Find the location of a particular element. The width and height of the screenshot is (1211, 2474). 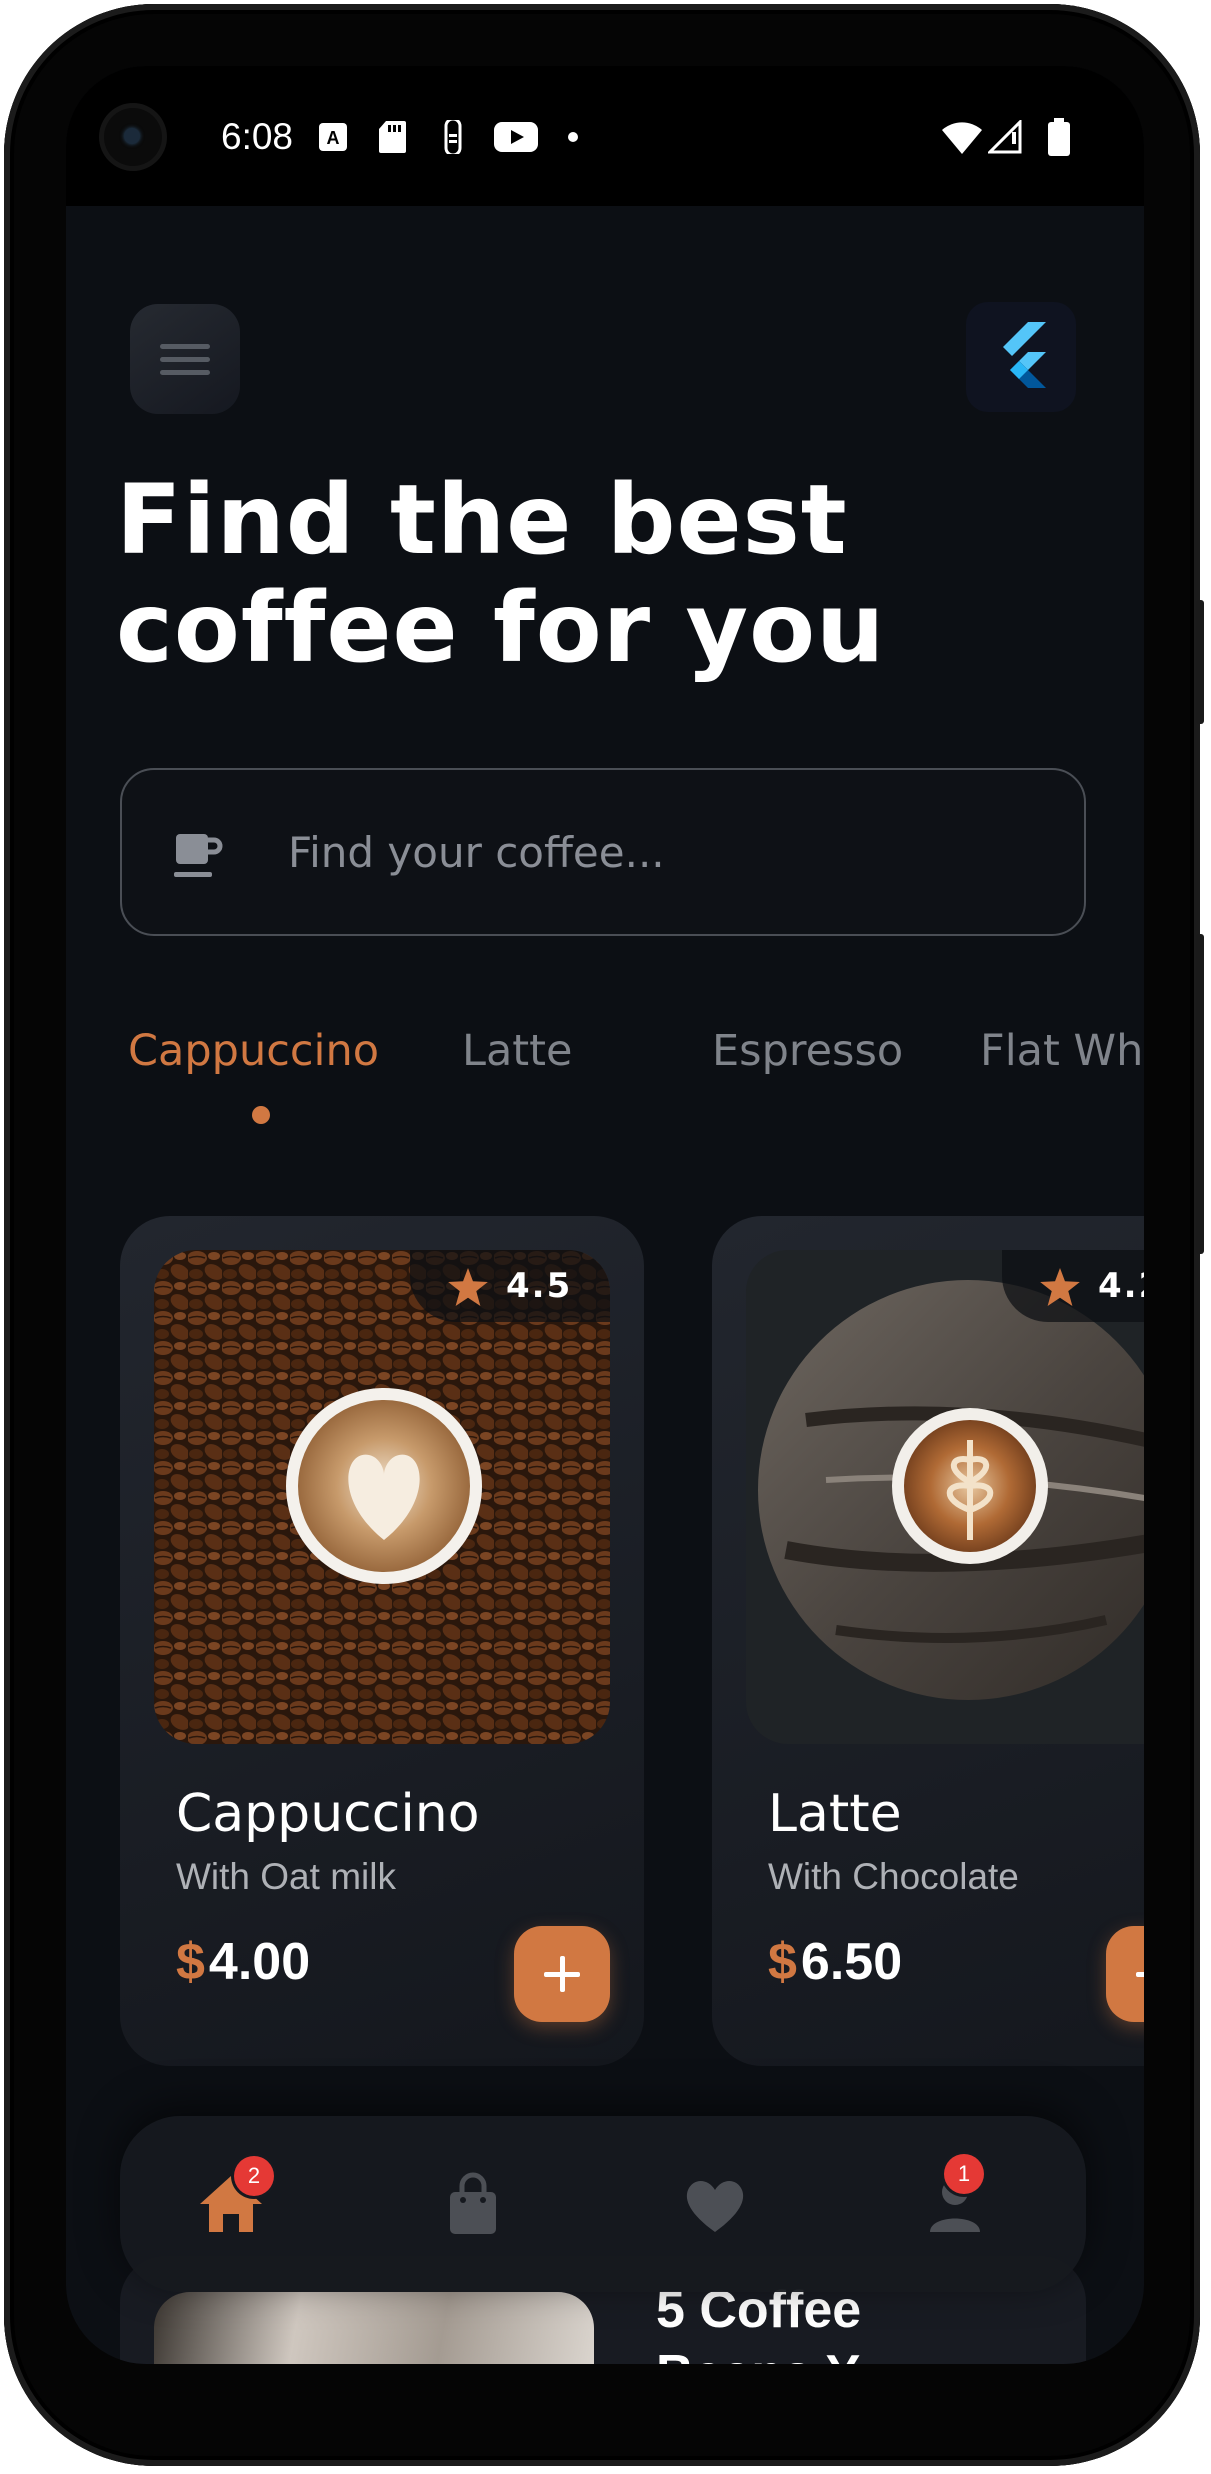

rating-value: 4.5 is located at coordinates (539, 1286).